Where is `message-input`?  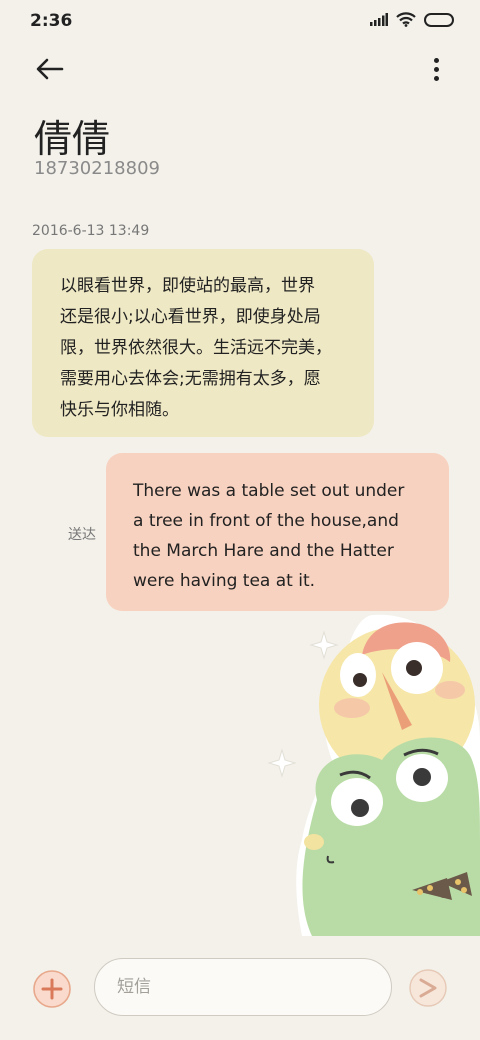
message-input is located at coordinates (243, 987).